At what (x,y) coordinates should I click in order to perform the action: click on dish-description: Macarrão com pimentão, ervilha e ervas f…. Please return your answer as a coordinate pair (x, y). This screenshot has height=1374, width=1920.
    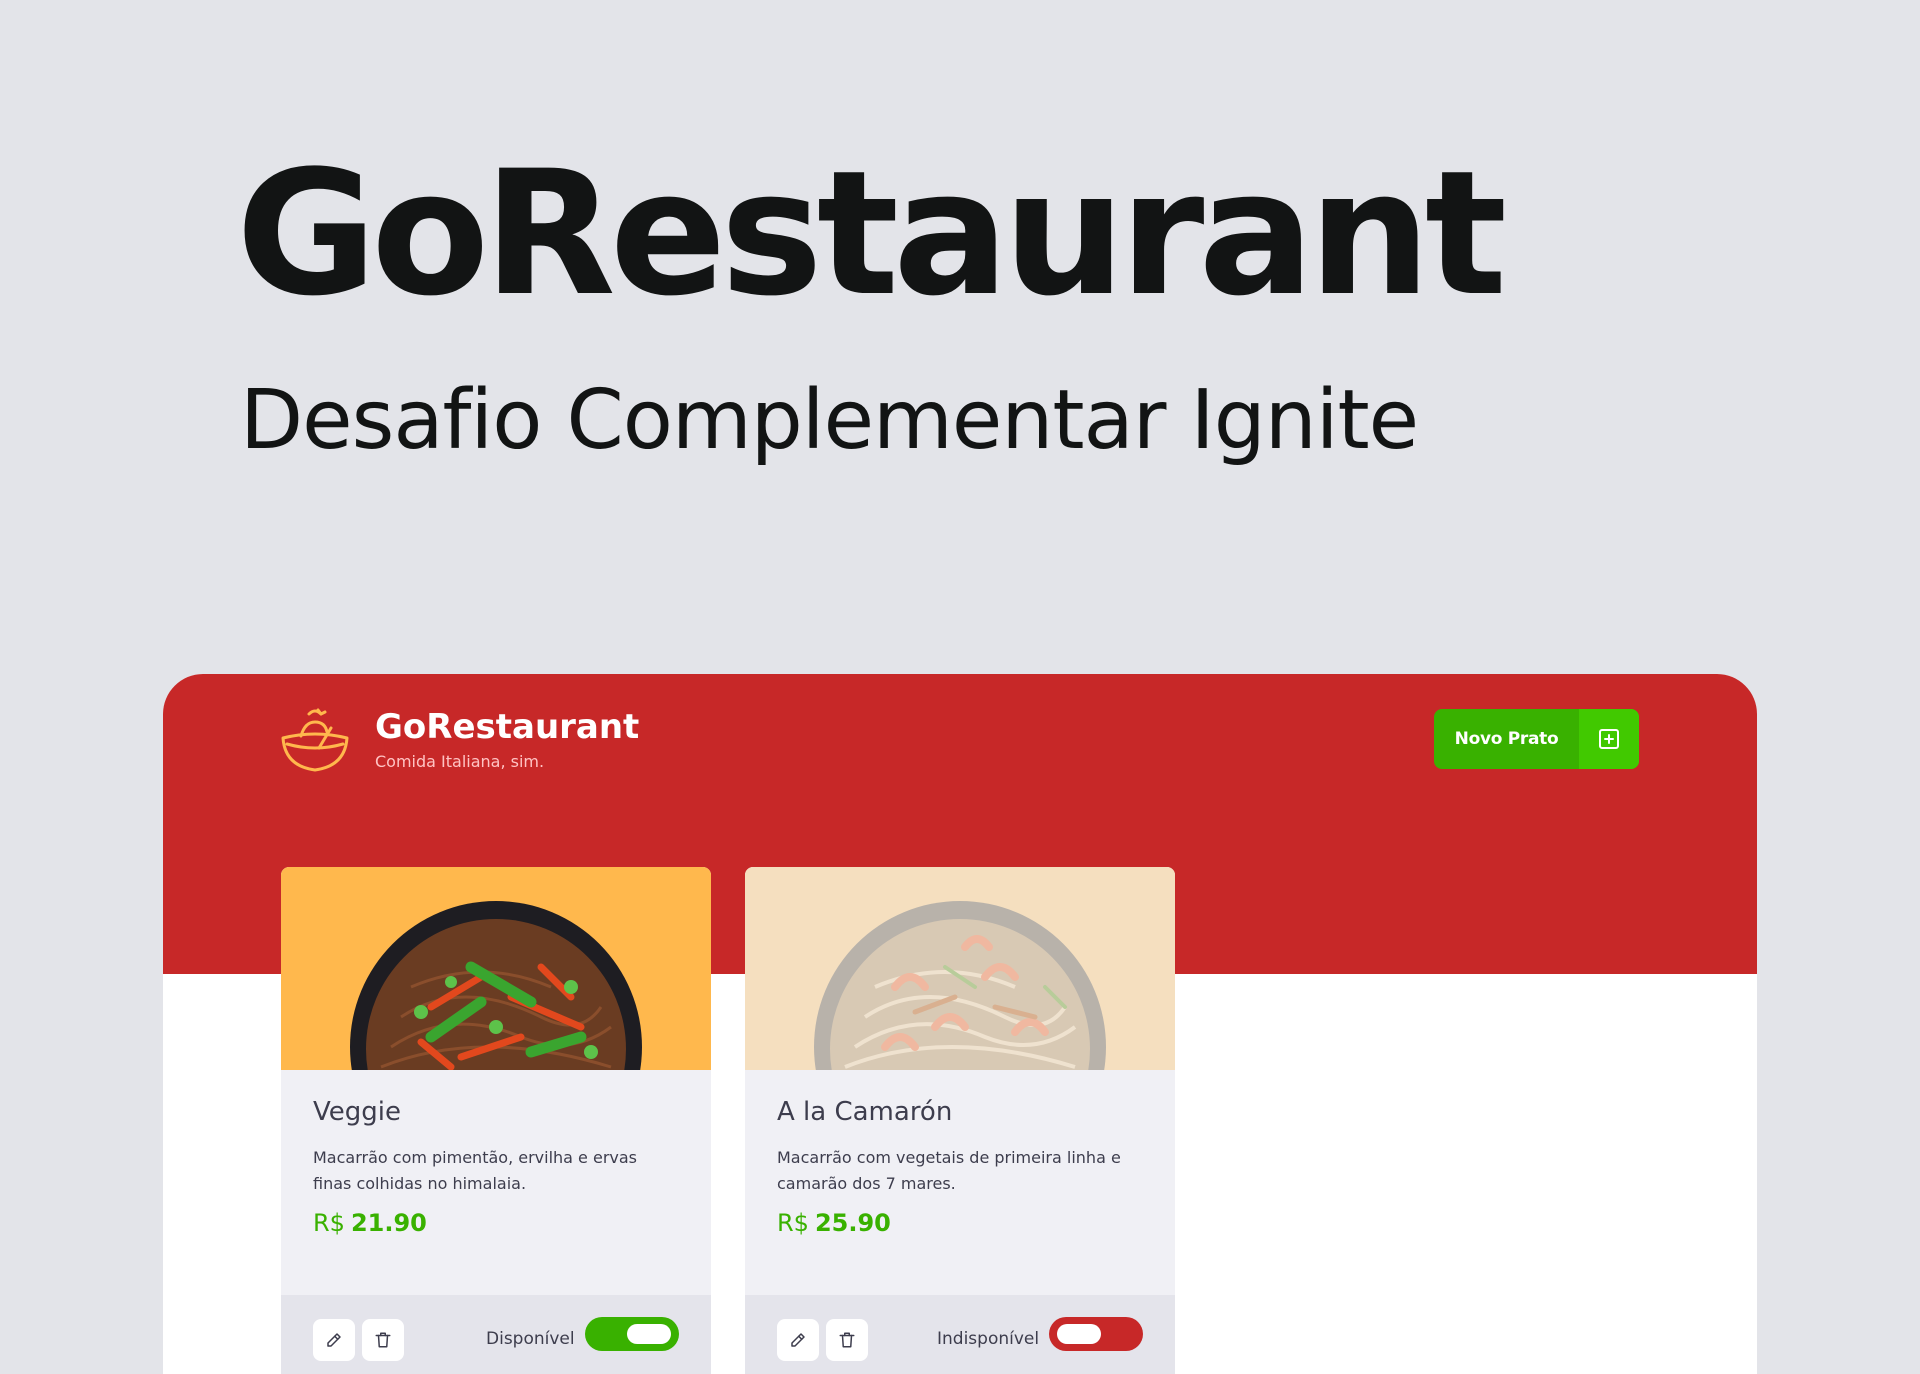
    Looking at the image, I should click on (475, 1170).